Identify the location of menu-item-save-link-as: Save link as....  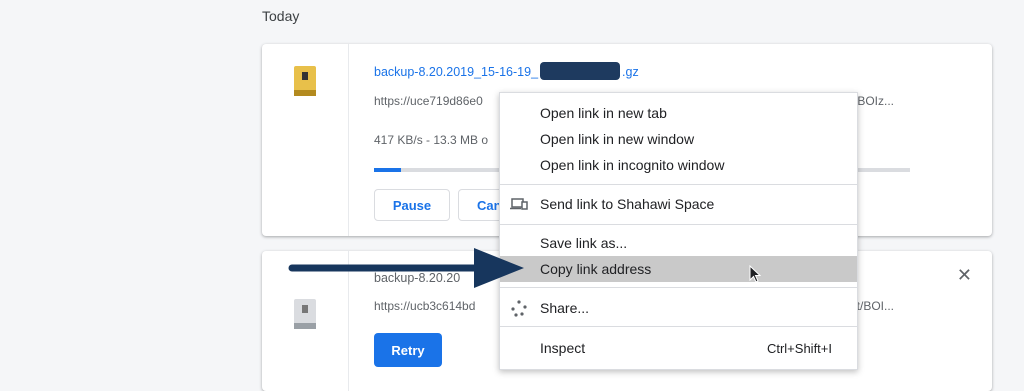
(678, 243).